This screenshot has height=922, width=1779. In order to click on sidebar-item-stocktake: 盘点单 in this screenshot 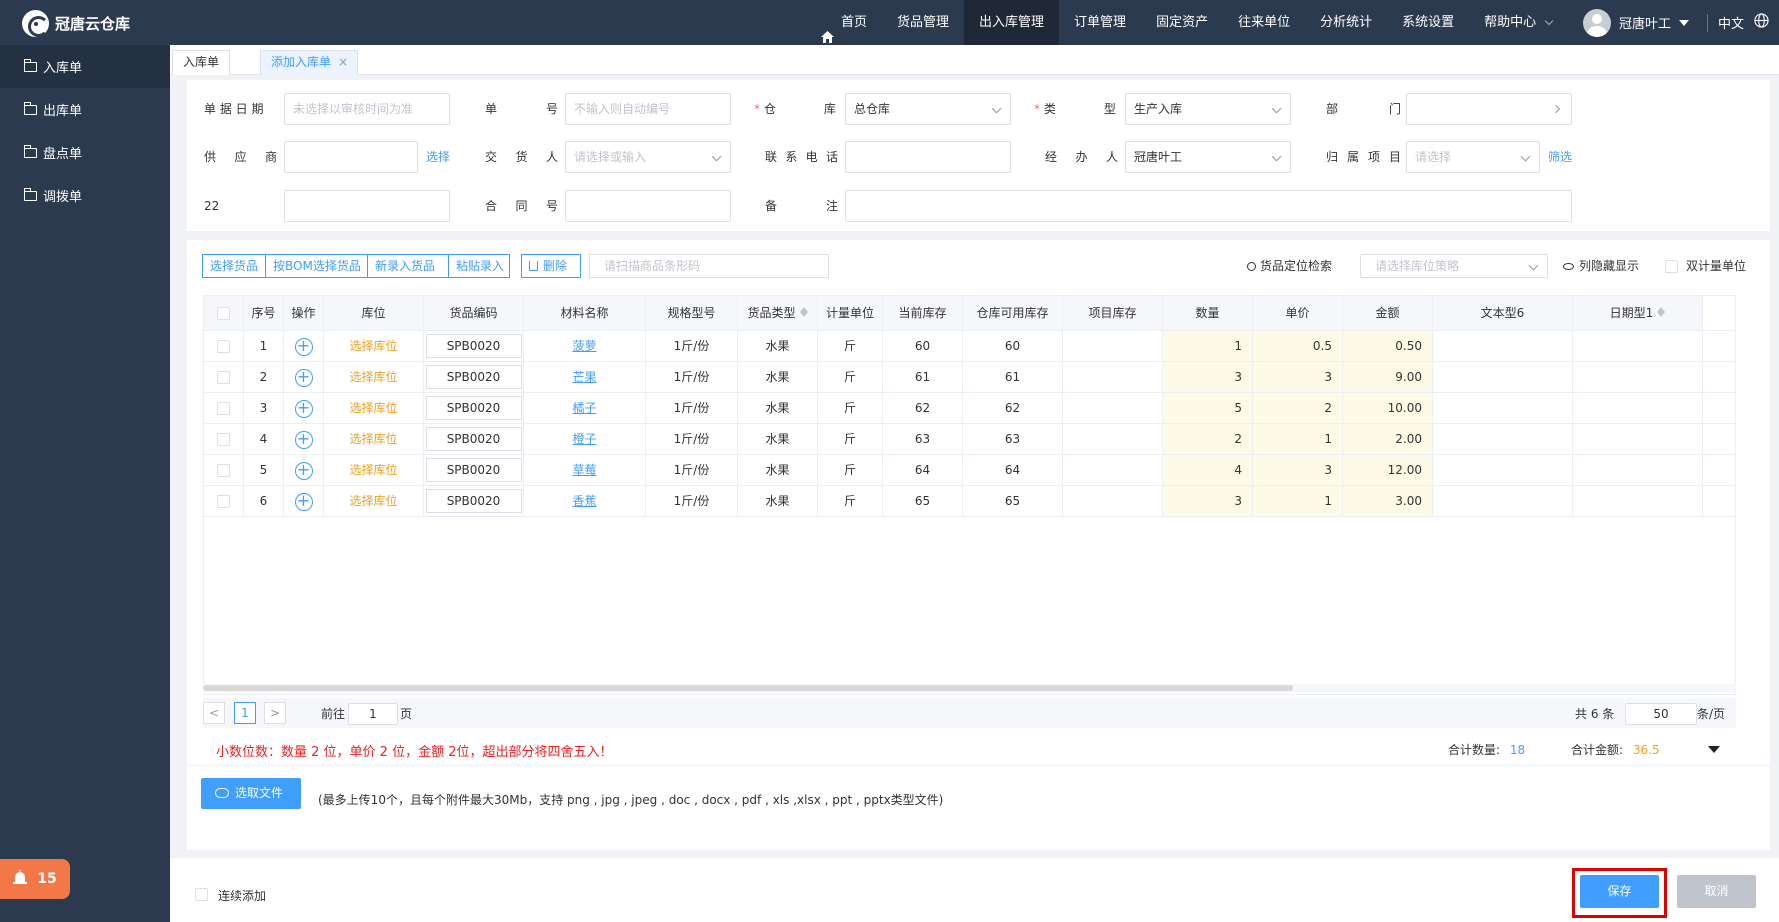, I will do `click(85, 152)`.